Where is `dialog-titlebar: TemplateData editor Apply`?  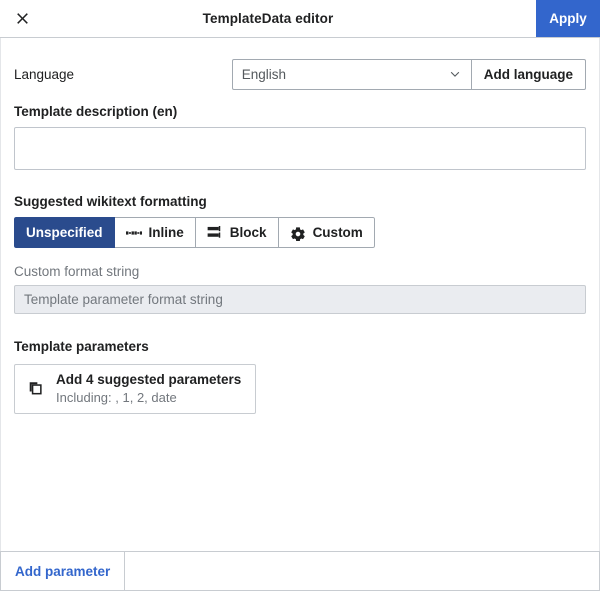
dialog-titlebar: TemplateData editor Apply is located at coordinates (300, 19).